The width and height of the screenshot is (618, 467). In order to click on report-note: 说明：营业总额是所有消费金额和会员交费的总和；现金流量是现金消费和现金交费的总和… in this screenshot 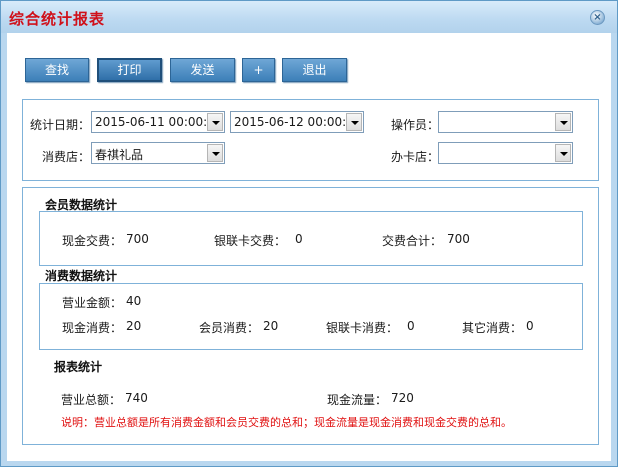, I will do `click(286, 422)`.